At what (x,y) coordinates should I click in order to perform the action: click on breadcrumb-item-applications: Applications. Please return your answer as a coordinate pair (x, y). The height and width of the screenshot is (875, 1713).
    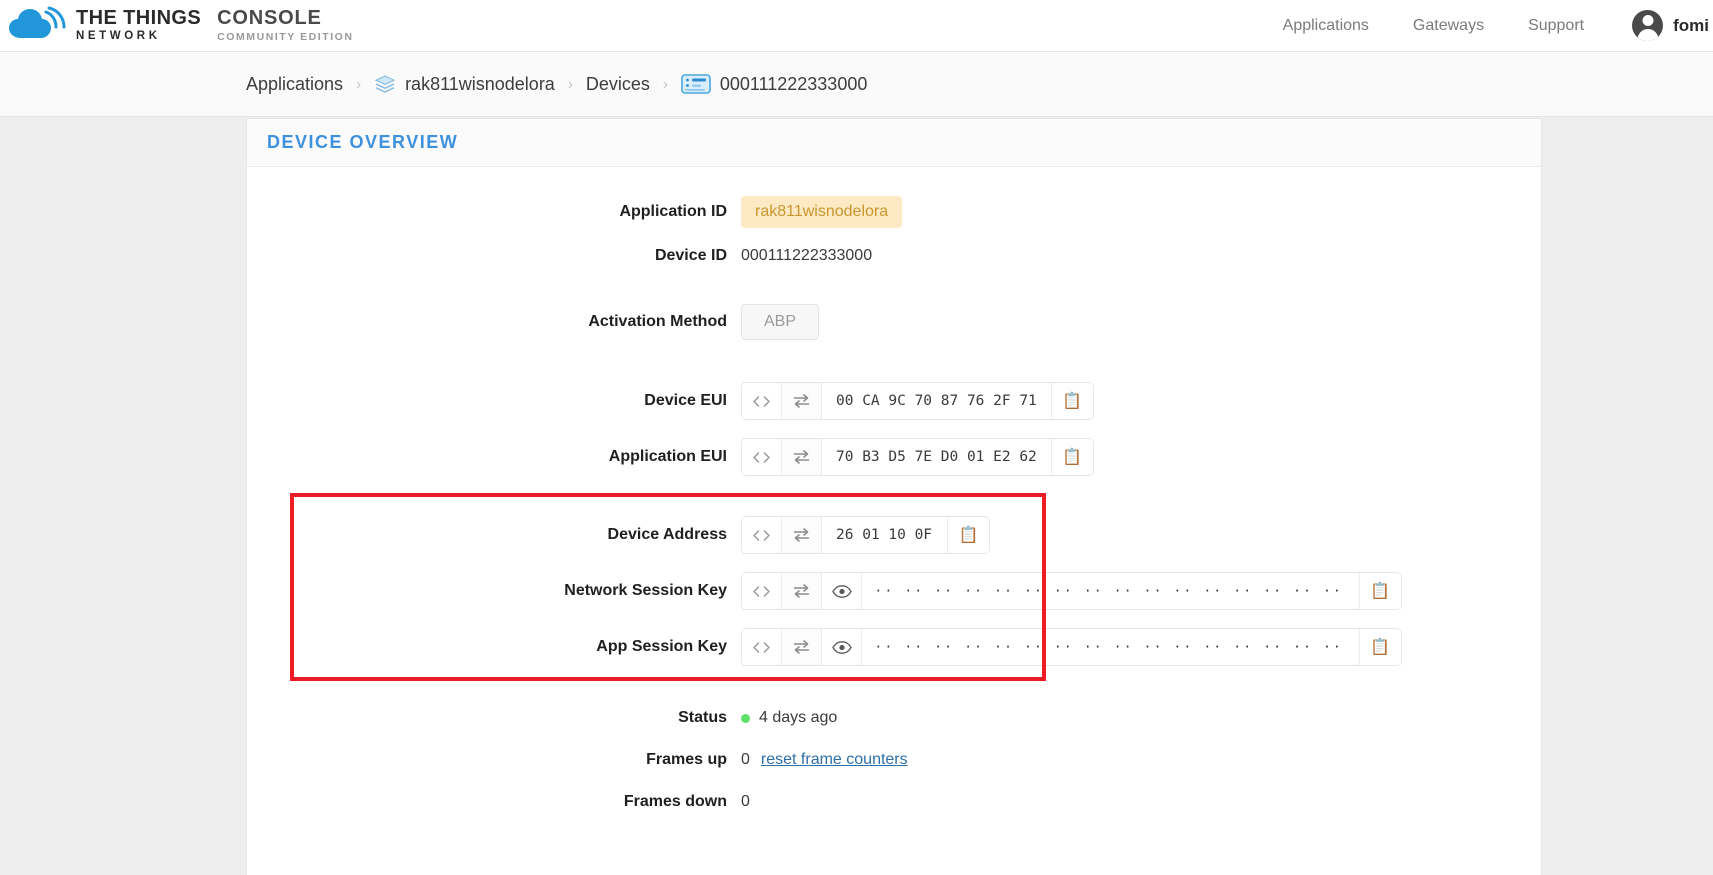
    Looking at the image, I should click on (294, 84).